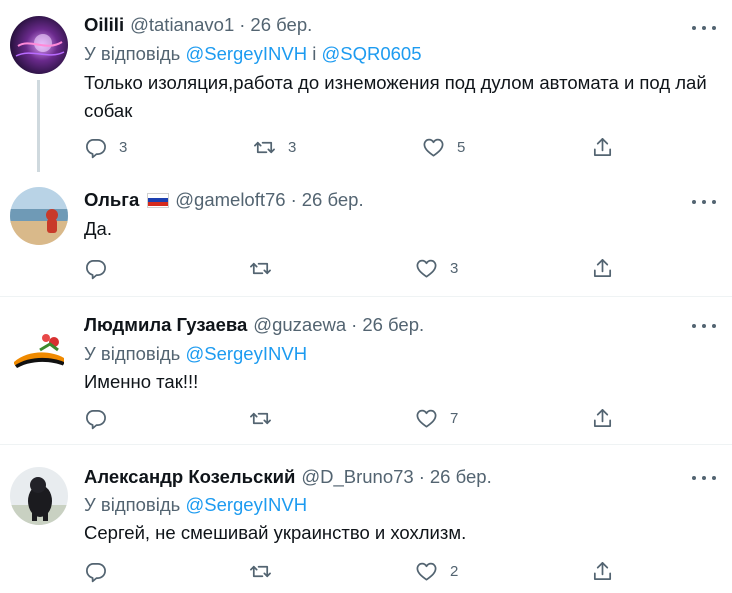  What do you see at coordinates (299, 325) in the screenshot?
I see `author-handle: @guzaewa` at bounding box center [299, 325].